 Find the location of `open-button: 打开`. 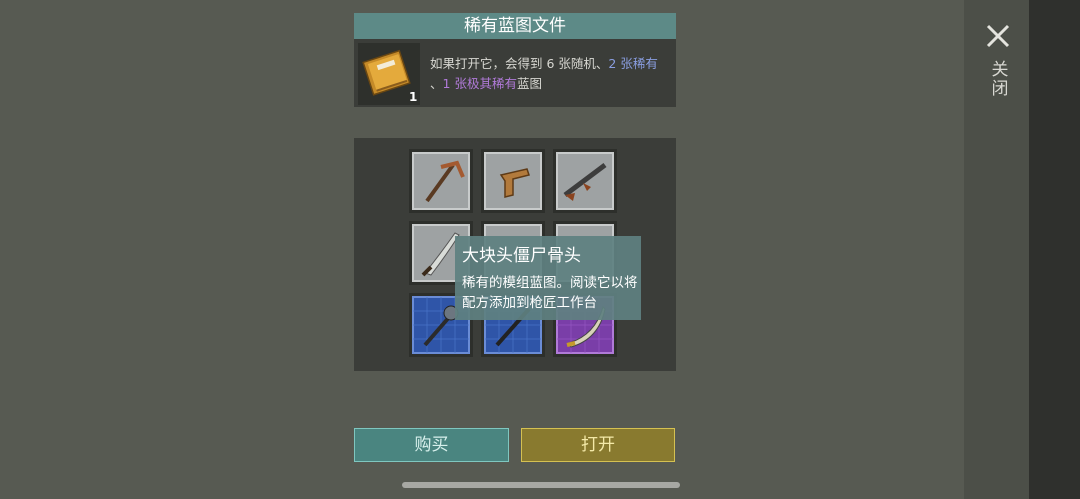

open-button: 打开 is located at coordinates (598, 445).